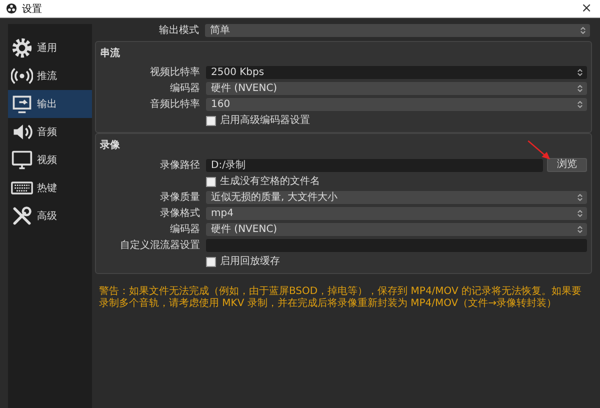  Describe the element at coordinates (50, 132) in the screenshot. I see `sidebar-item: 音频` at that location.